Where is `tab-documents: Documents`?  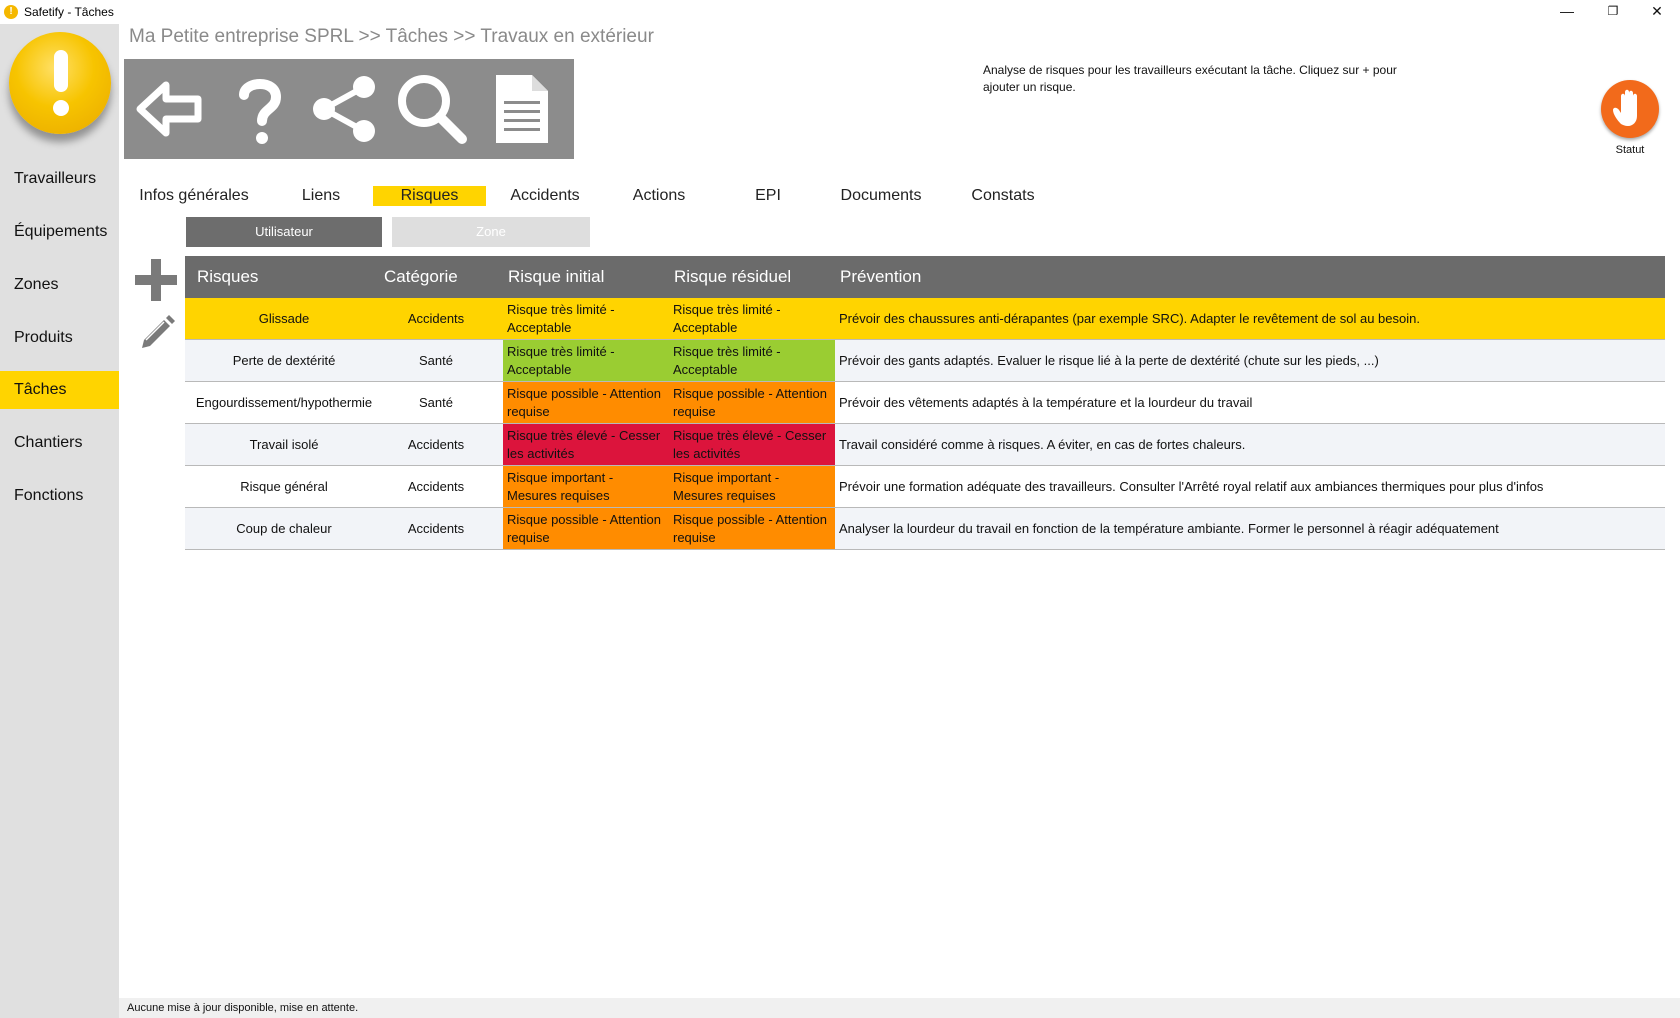
tab-documents: Documents is located at coordinates (881, 196).